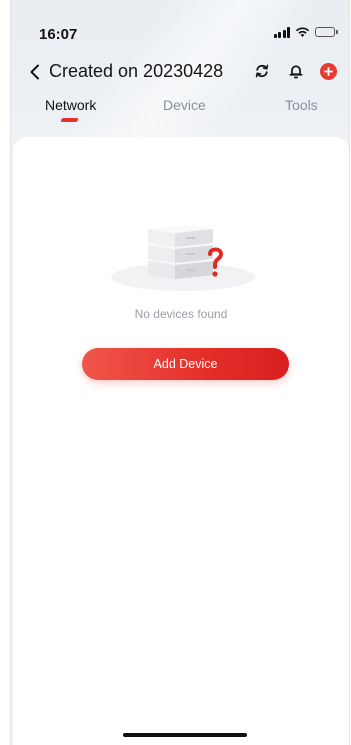 Image resolution: width=351 pixels, height=745 pixels. I want to click on bell-icon, so click(296, 71).